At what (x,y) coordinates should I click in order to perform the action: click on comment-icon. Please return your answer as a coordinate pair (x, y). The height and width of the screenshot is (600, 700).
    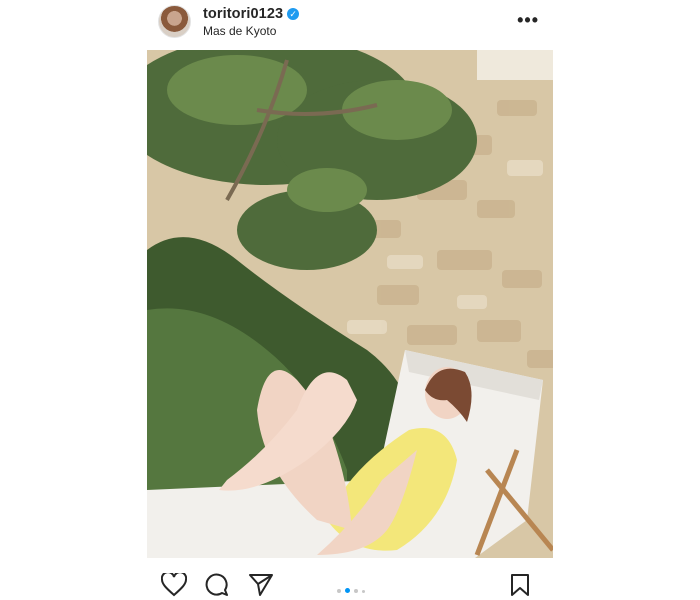
    Looking at the image, I should click on (217, 585).